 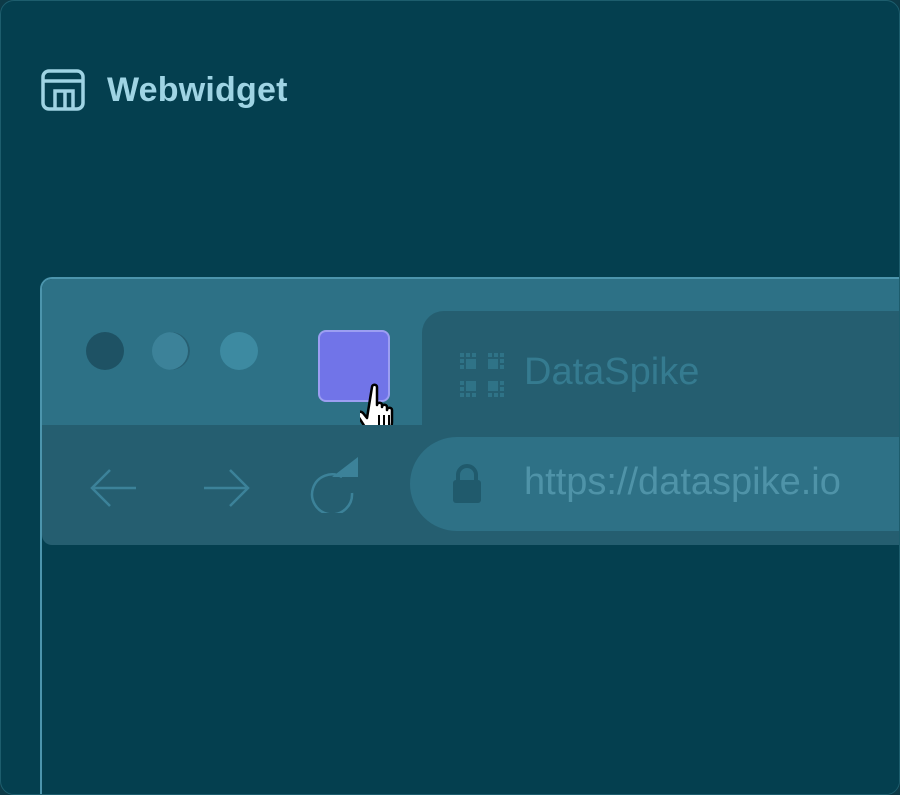 I want to click on tab-title: DataSpike, so click(x=612, y=372).